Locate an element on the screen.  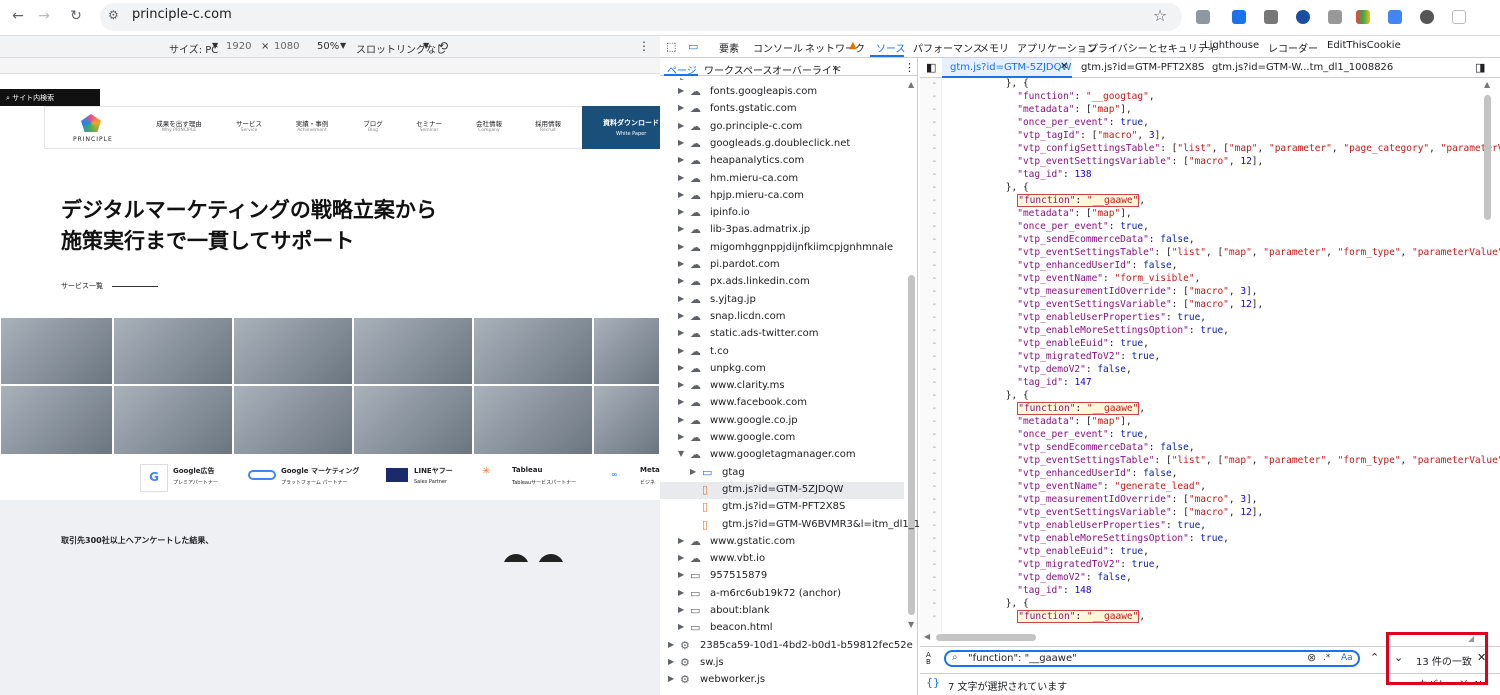
tree-item: ▶ ☁ px.ads.linkedin.com is located at coordinates (782, 282).